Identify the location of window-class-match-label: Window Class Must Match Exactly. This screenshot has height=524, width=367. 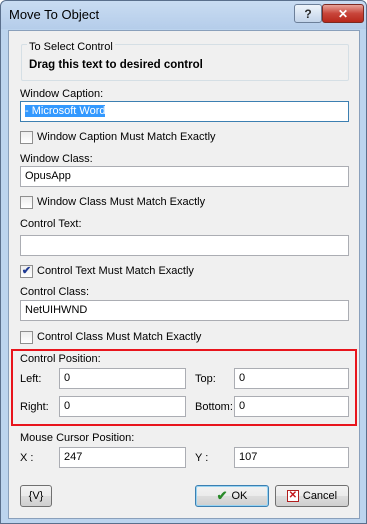
(121, 202).